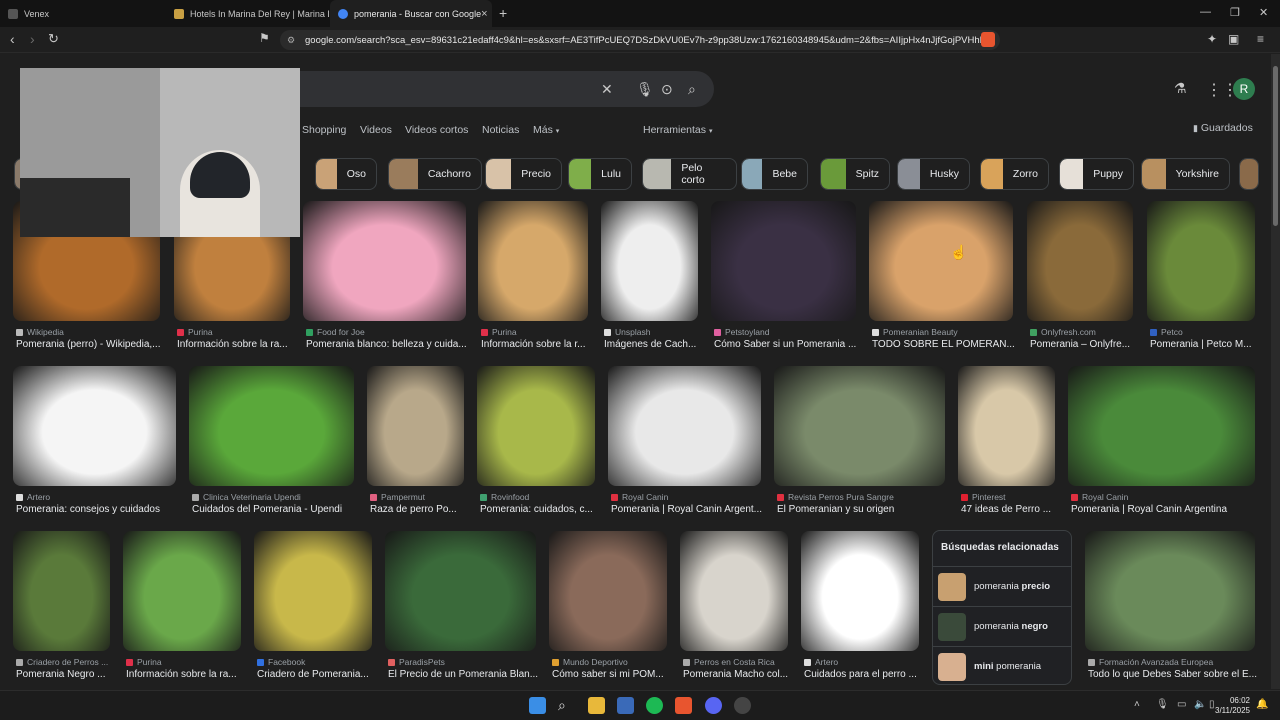  What do you see at coordinates (324, 130) in the screenshot?
I see `tab-shopping: Shopping` at bounding box center [324, 130].